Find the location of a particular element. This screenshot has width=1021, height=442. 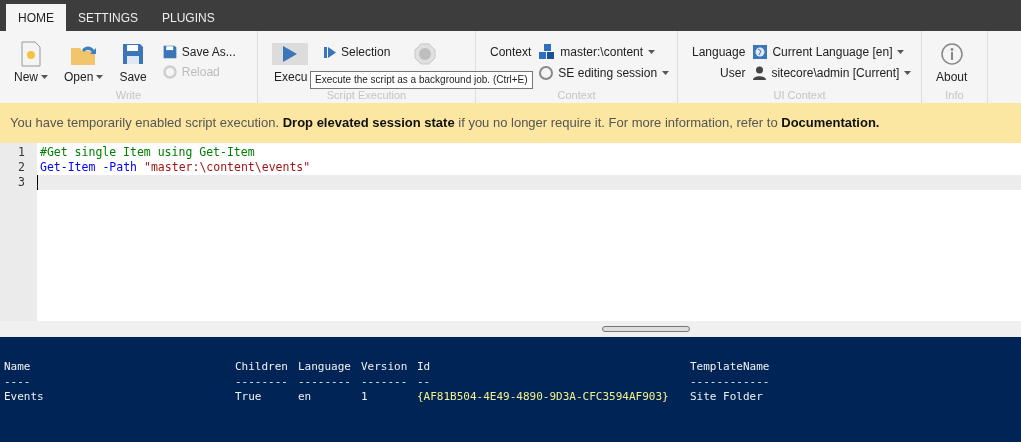

splitter-handle is located at coordinates (645, 329).